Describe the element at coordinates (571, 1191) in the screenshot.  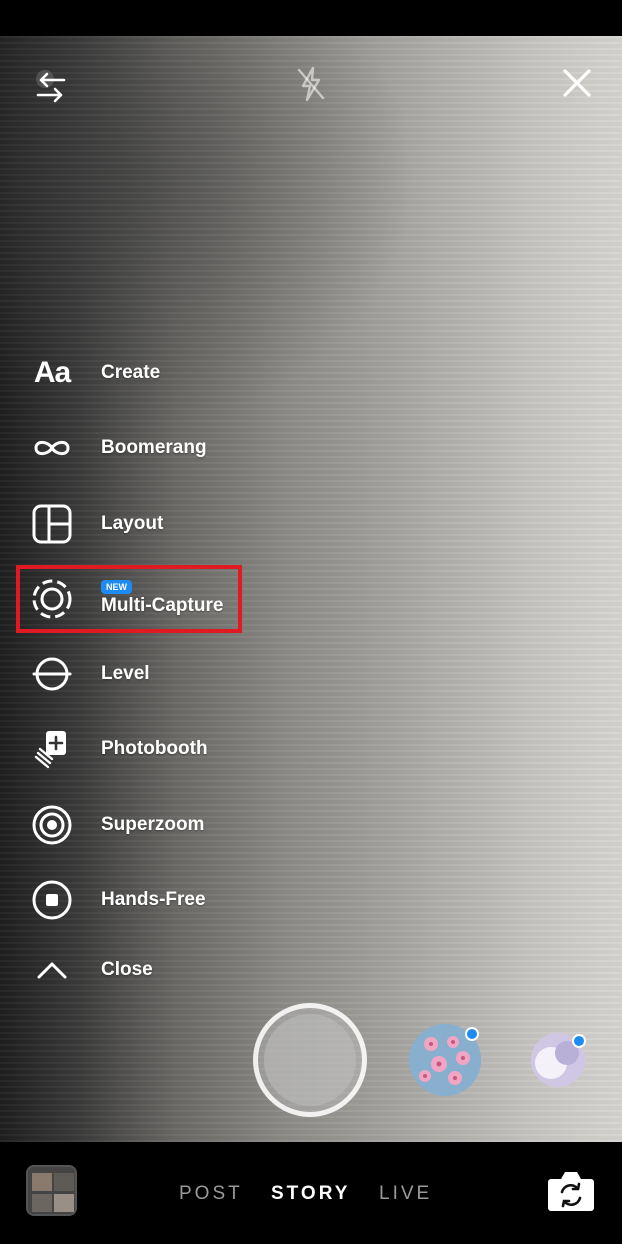
I see `flip-camera-icon` at that location.